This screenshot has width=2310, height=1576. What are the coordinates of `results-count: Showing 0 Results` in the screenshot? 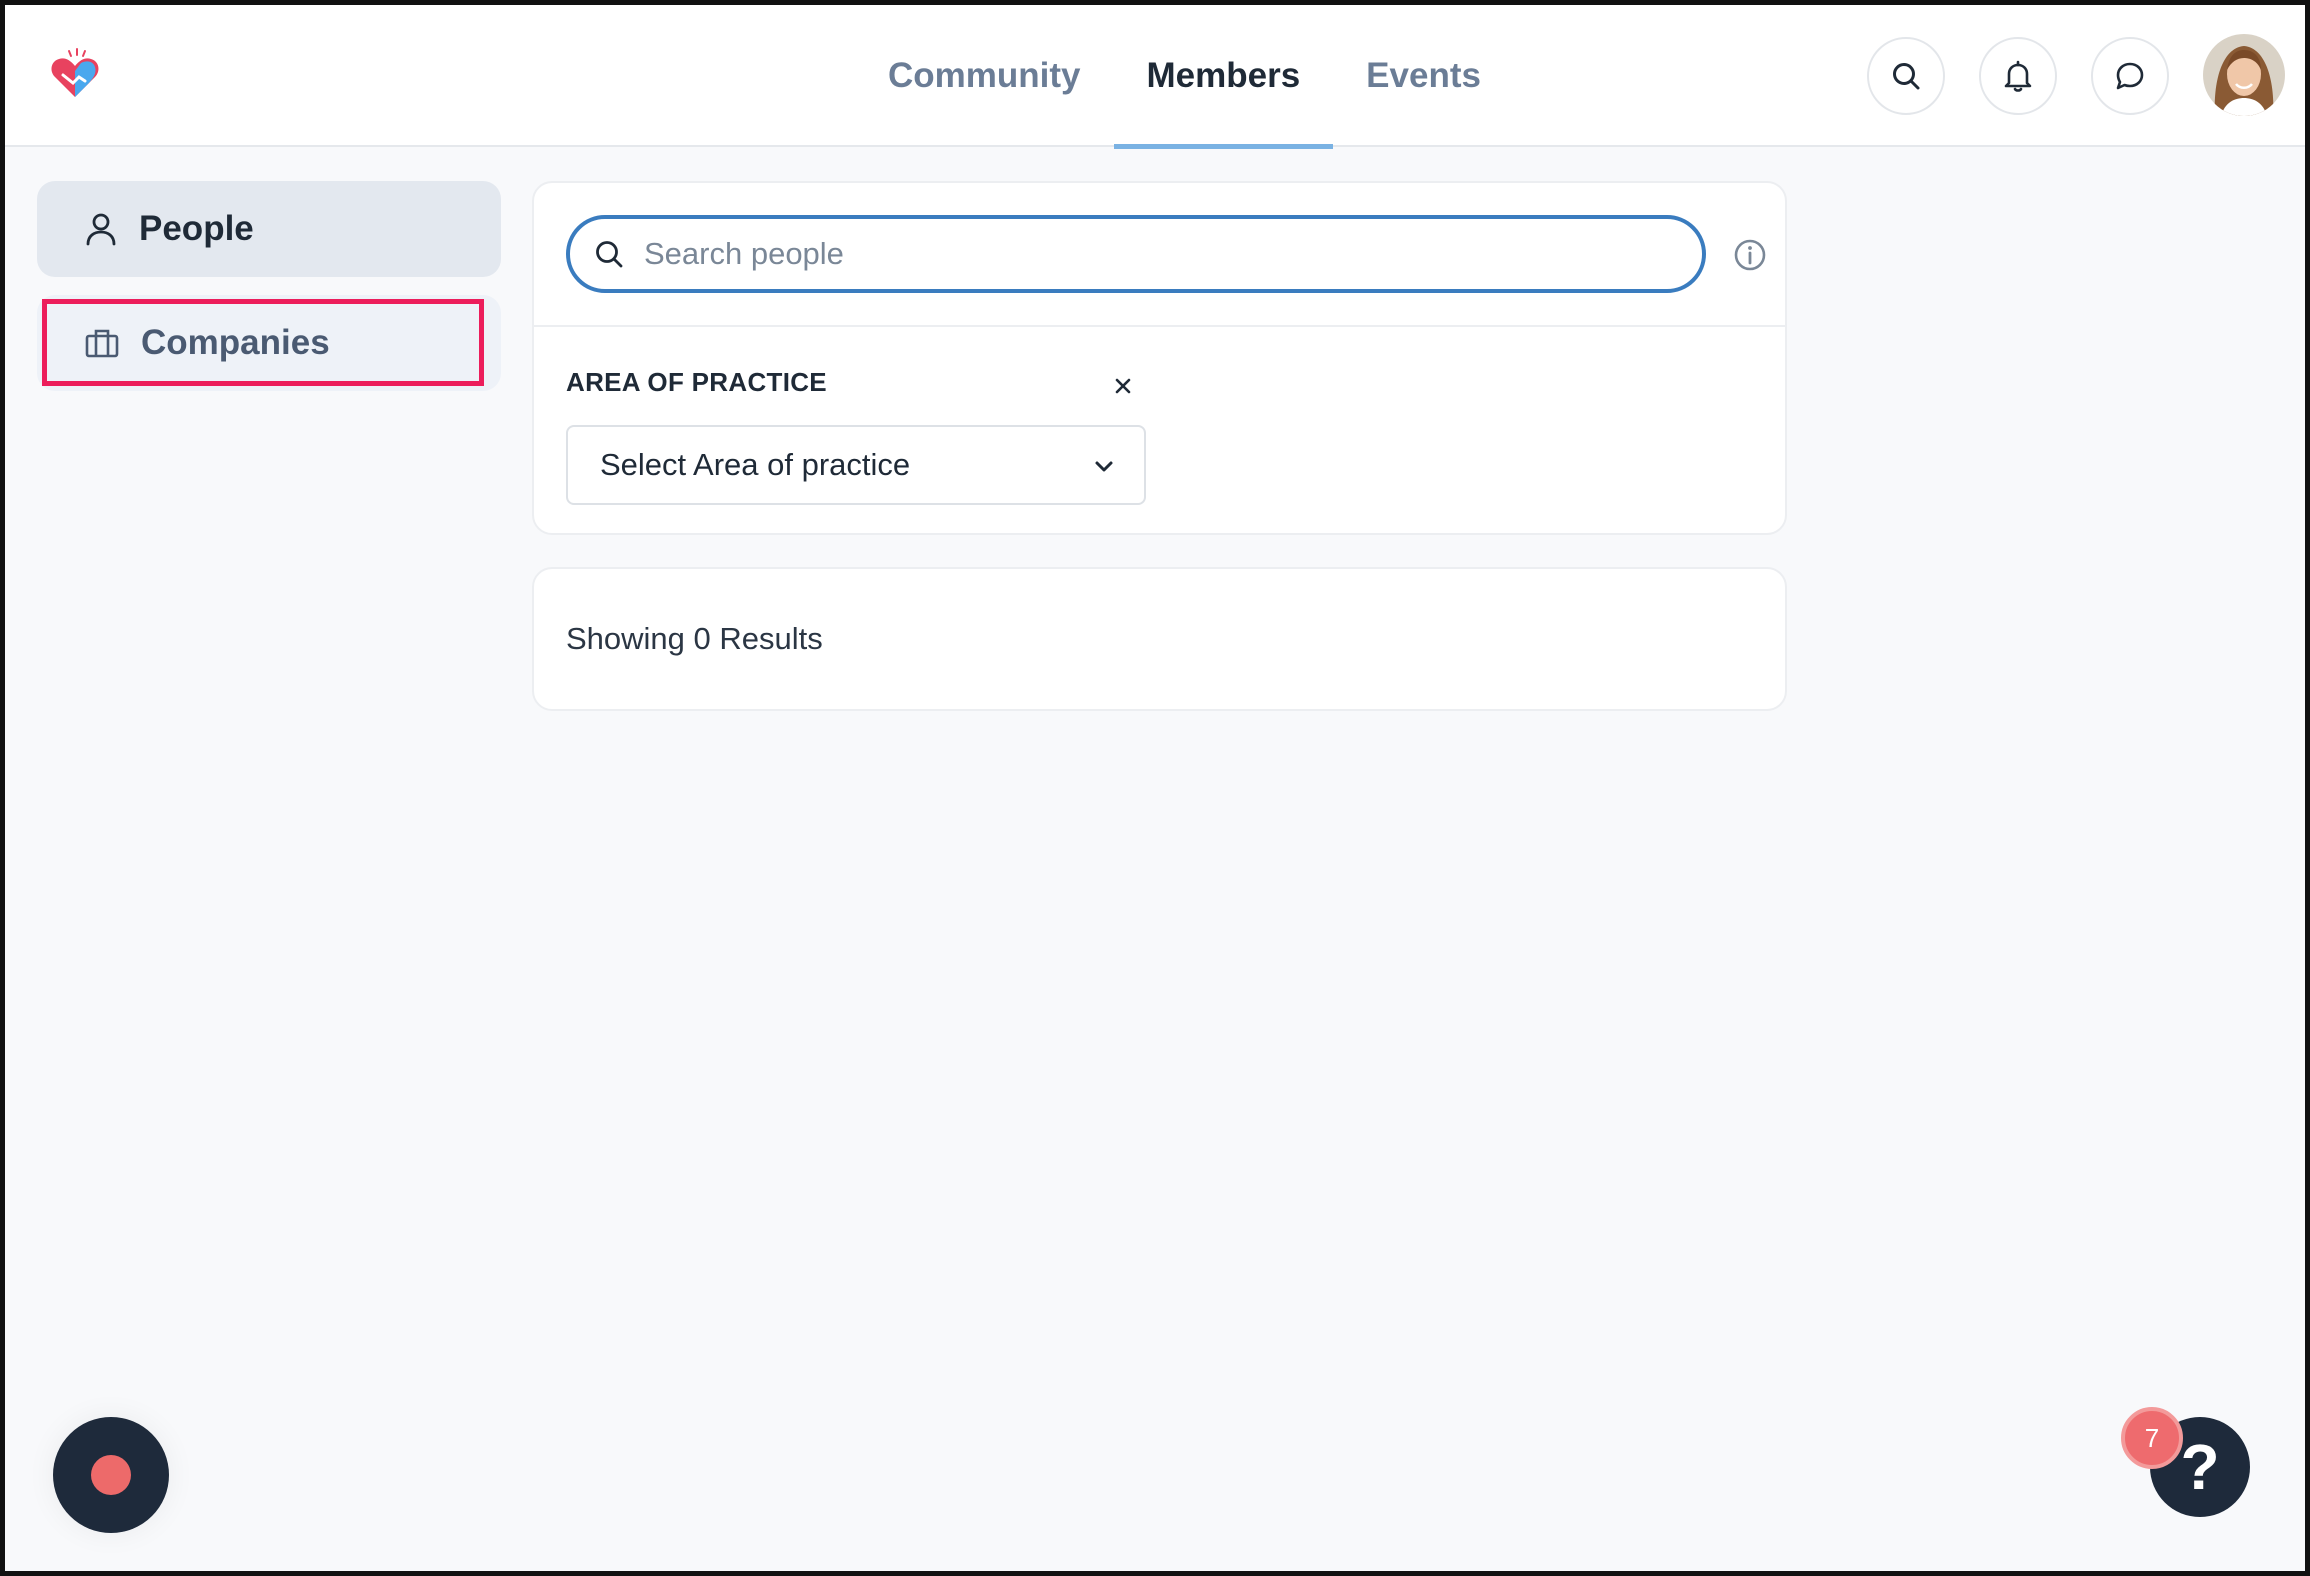 It's located at (694, 638).